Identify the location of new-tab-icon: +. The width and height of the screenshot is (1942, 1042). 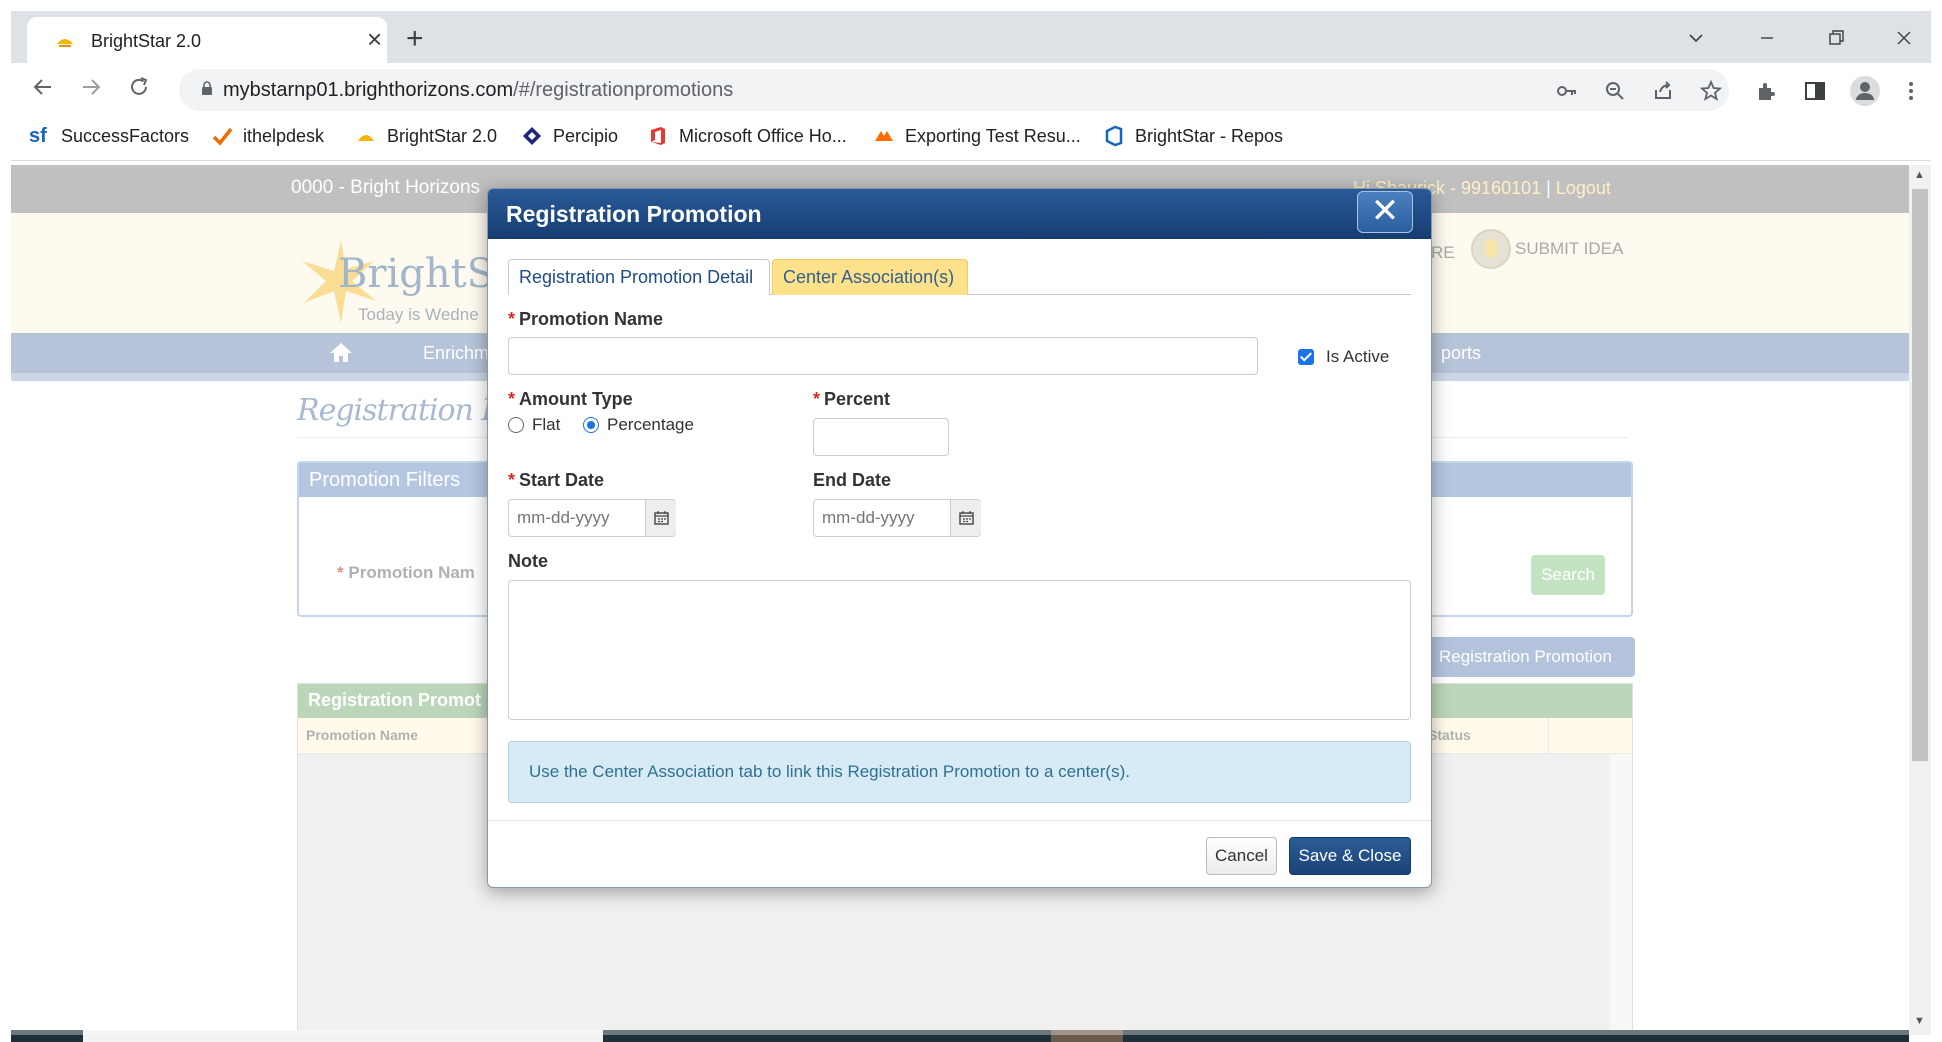
(415, 39).